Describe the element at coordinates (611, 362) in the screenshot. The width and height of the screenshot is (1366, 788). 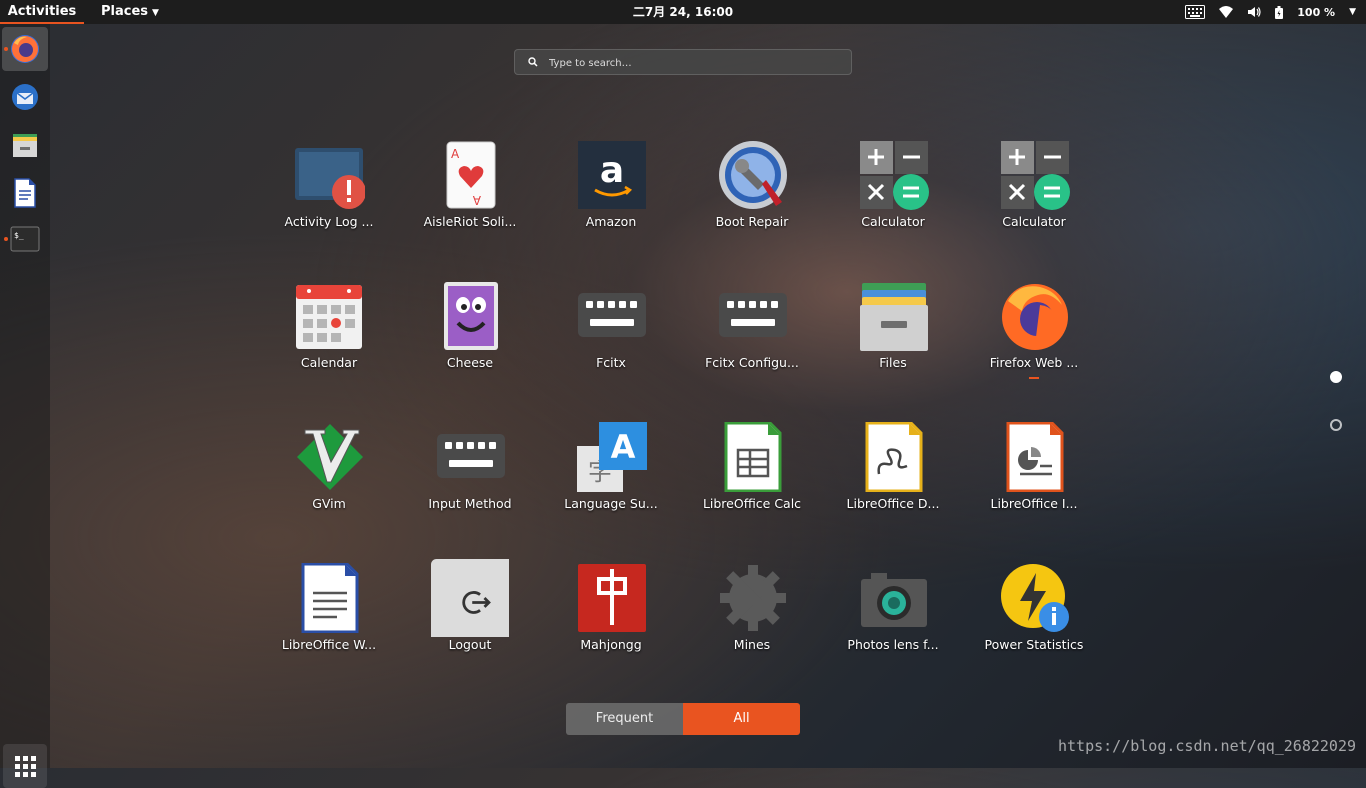
I see `app-label: Fcitx` at that location.